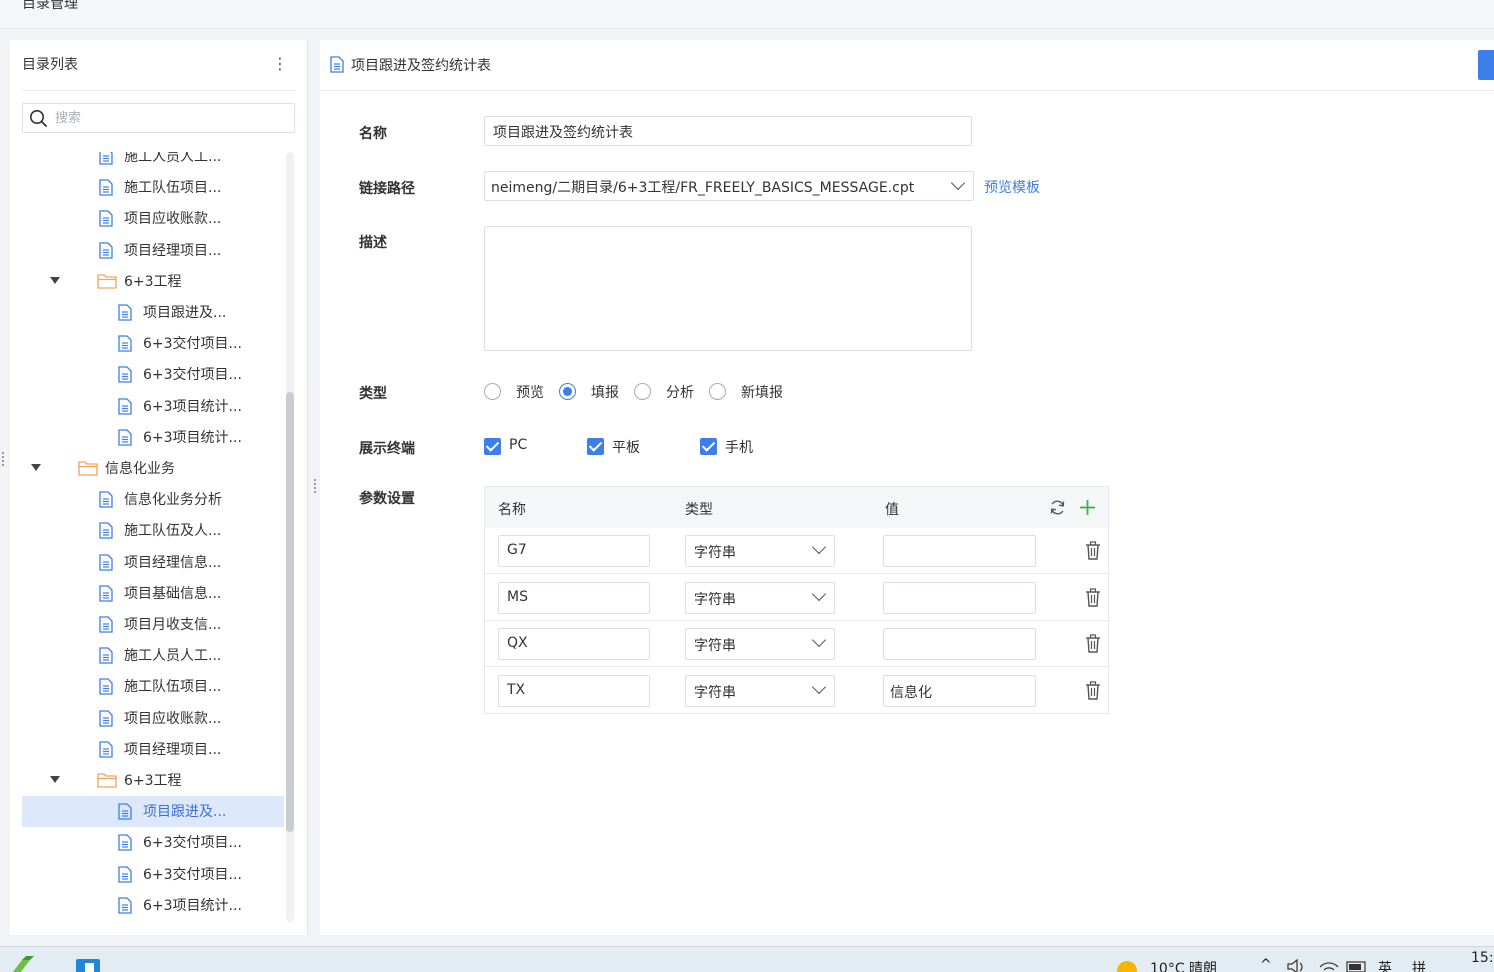 The width and height of the screenshot is (1494, 972). What do you see at coordinates (959, 690) in the screenshot?
I see `param-value-field: 信息化` at bounding box center [959, 690].